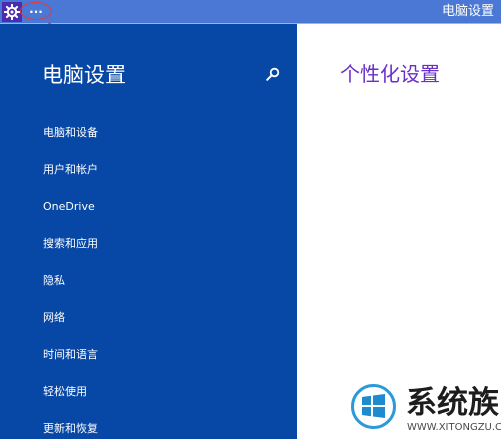 The height and width of the screenshot is (439, 501). I want to click on sidebar-item-onedrive: OneDrive, so click(148, 206).